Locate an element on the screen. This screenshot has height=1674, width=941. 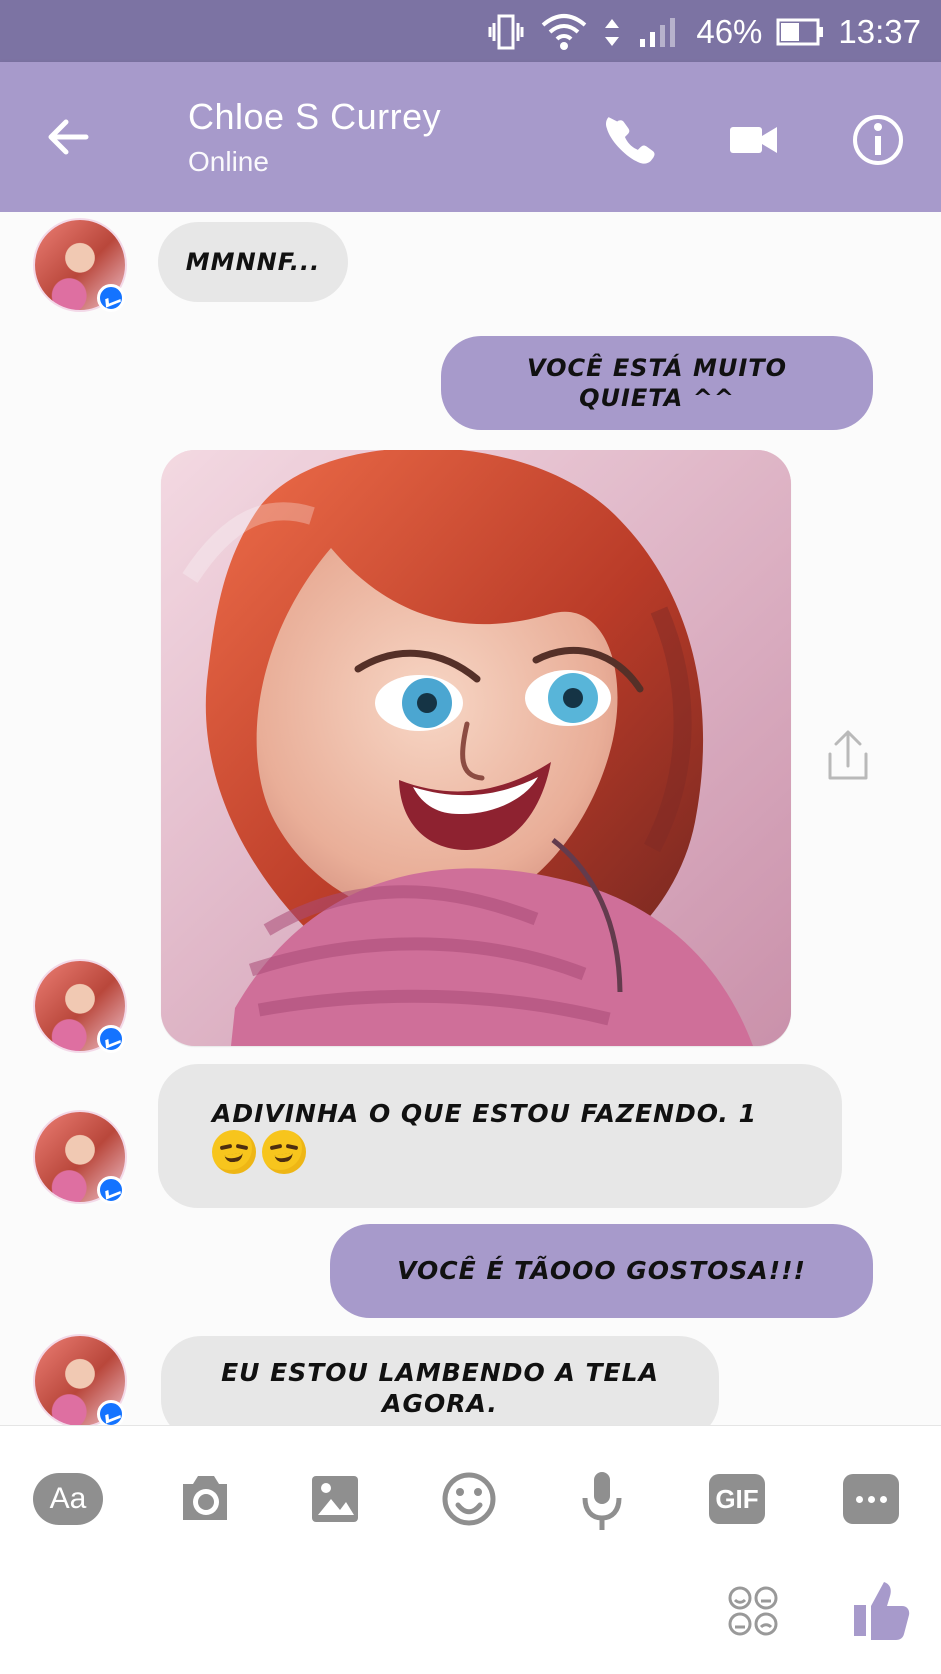
battery-icon is located at coordinates (800, 32).